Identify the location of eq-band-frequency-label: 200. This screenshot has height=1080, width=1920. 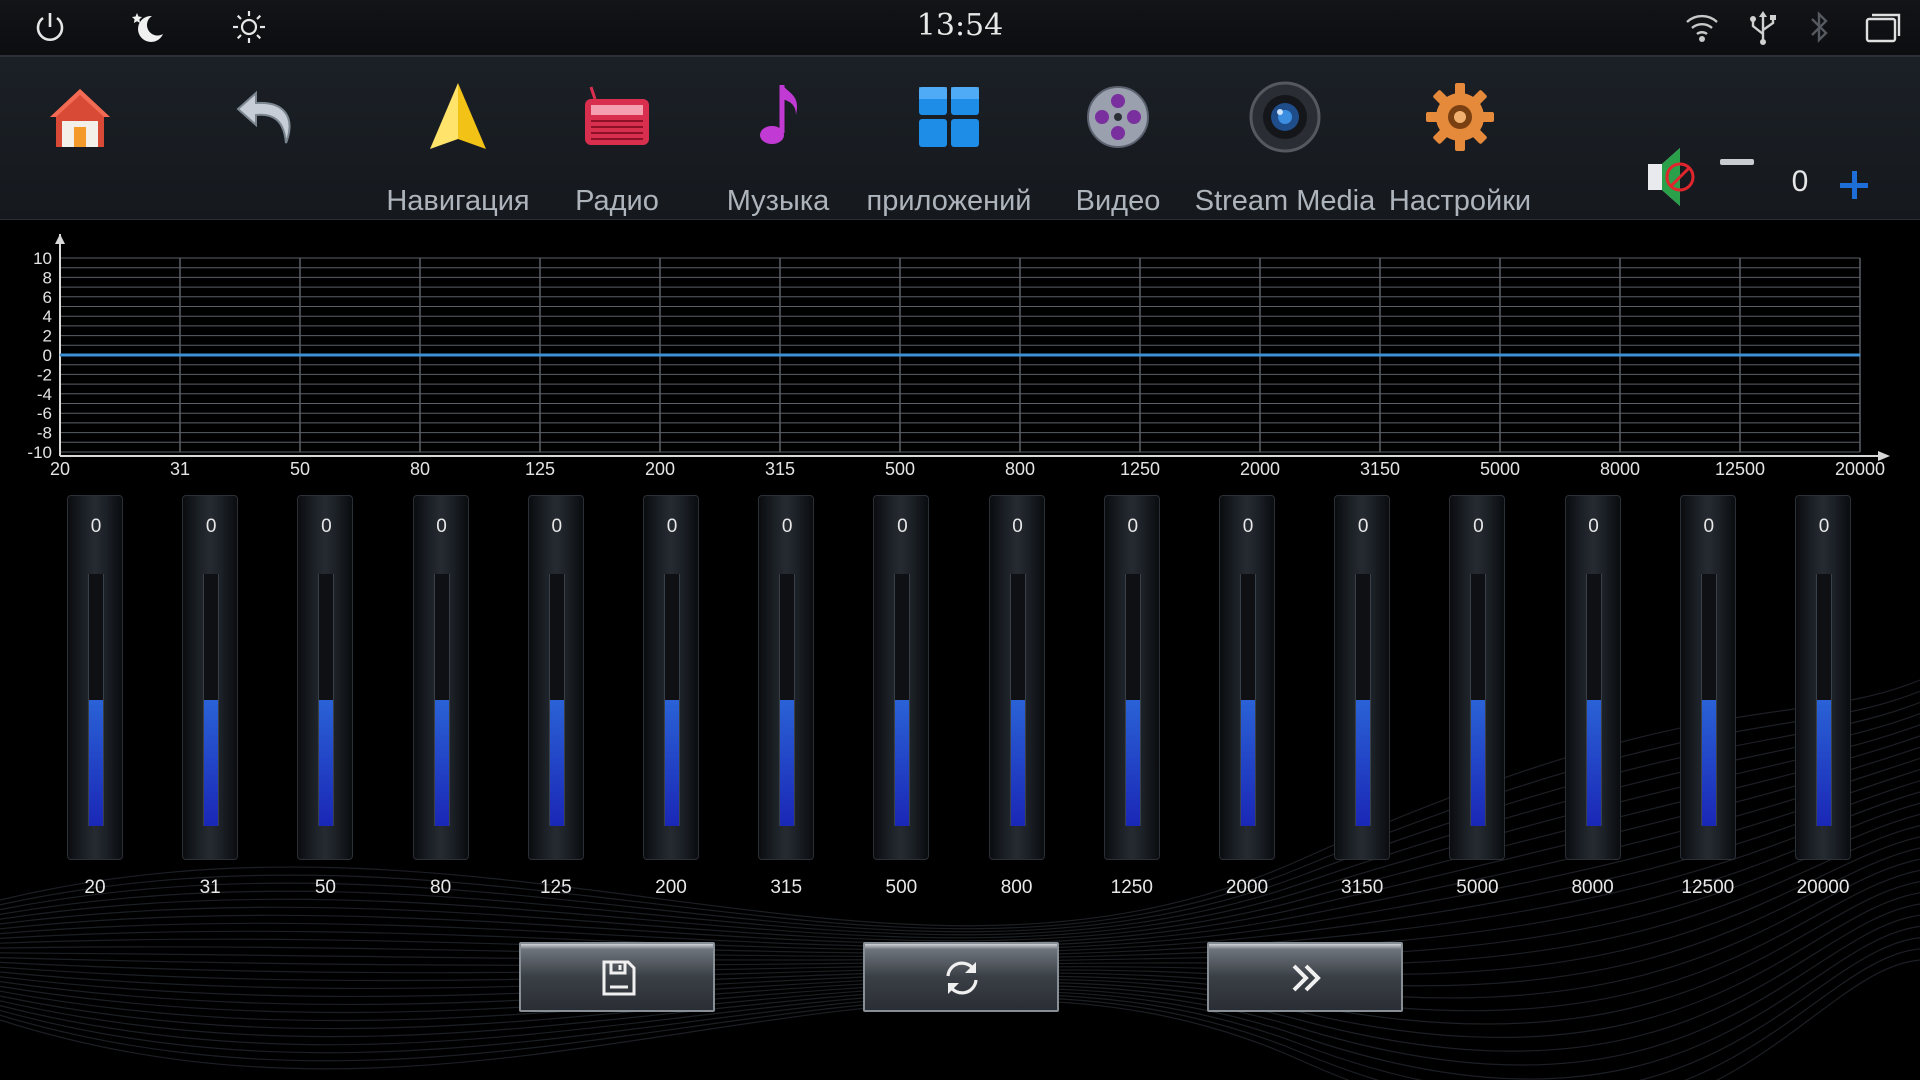
(671, 887).